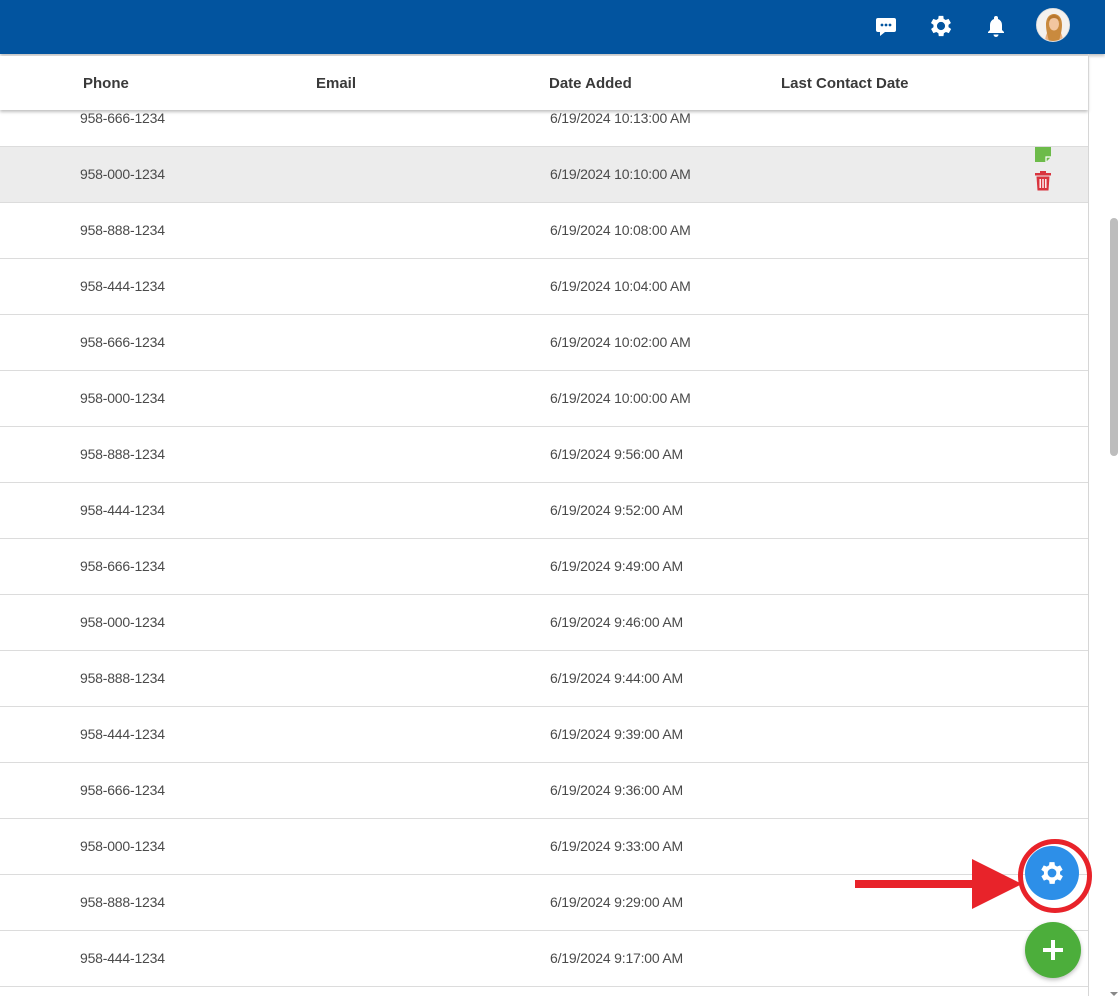 The height and width of the screenshot is (1004, 1120). What do you see at coordinates (544, 231) in the screenshot?
I see `table-row: 958-888-1234 6/19/2024 10:08:00 AM` at bounding box center [544, 231].